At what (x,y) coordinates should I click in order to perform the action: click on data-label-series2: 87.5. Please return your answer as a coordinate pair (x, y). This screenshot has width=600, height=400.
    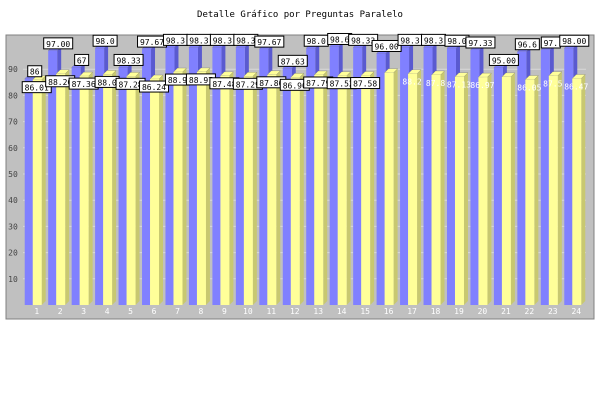
    Looking at the image, I should click on (552, 84).